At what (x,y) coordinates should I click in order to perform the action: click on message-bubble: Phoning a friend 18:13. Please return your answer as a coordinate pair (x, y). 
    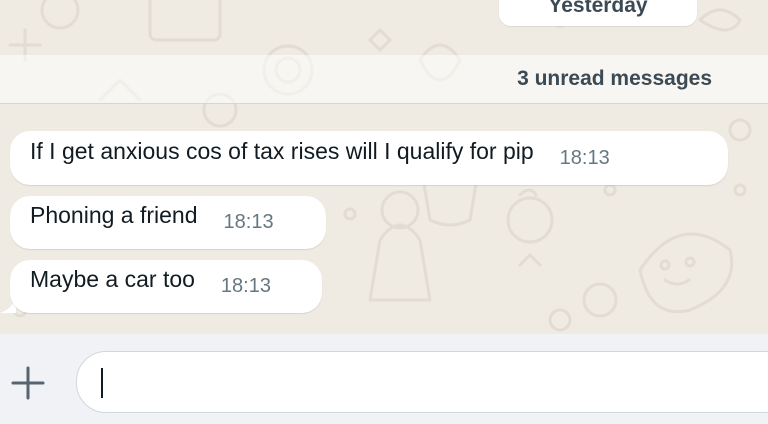
    Looking at the image, I should click on (168, 222).